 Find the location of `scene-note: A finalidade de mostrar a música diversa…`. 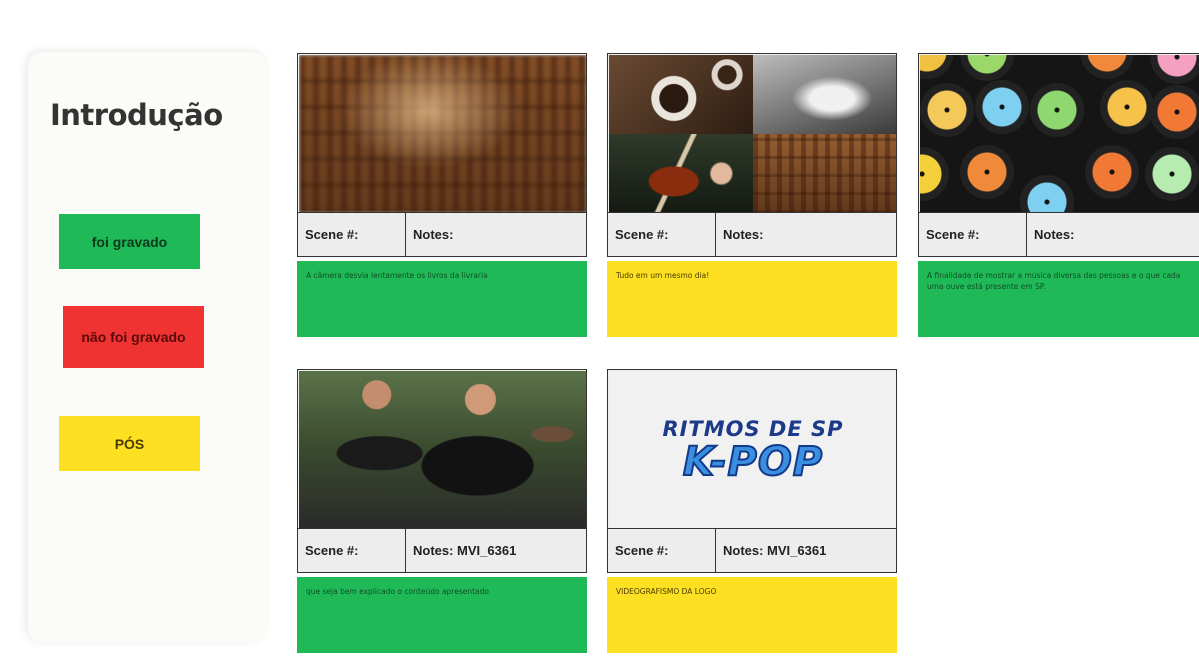

scene-note: A finalidade de mostrar a música diversa… is located at coordinates (1058, 299).